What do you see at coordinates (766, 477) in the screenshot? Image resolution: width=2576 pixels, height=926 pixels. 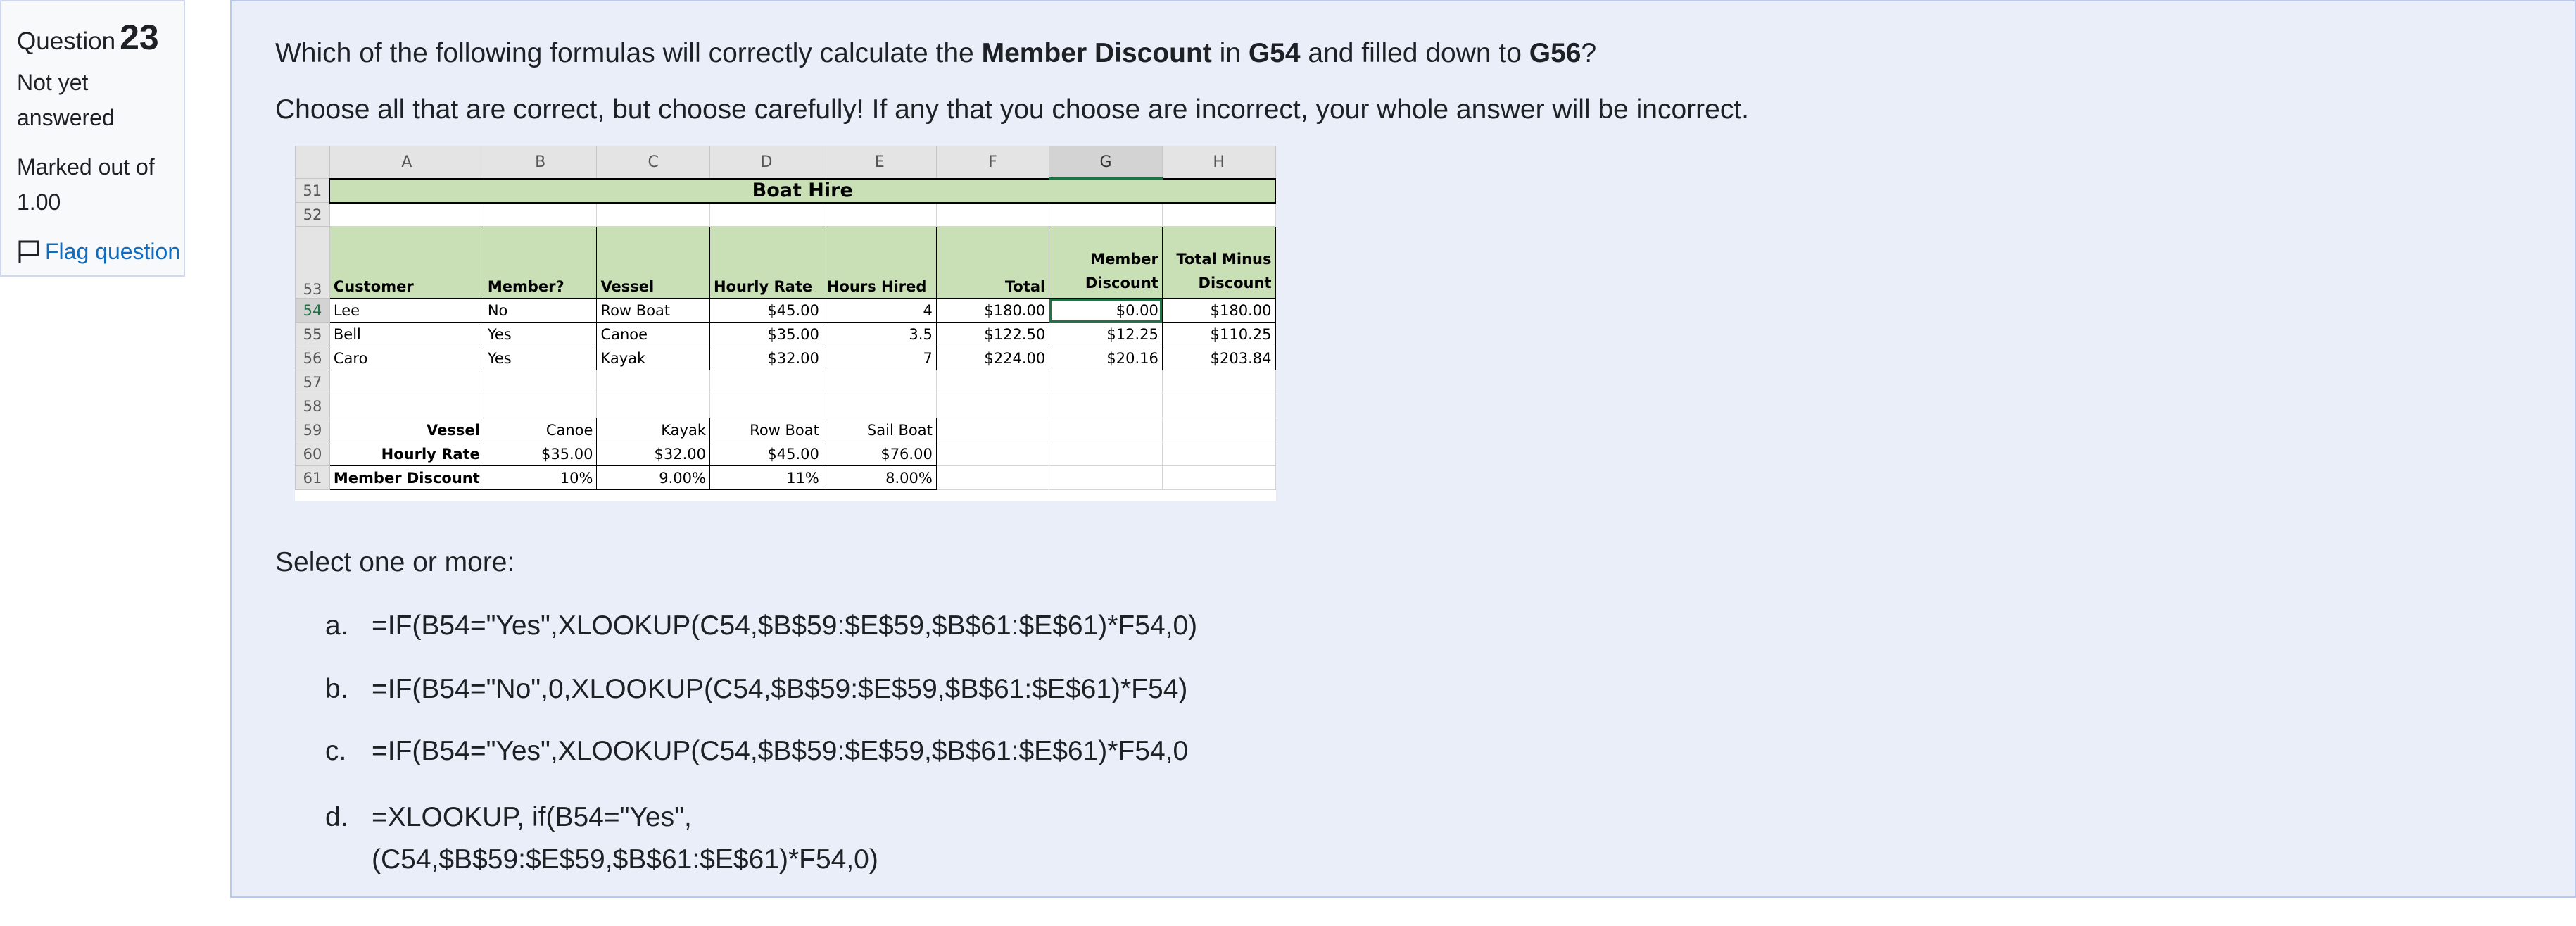 I see `lookup-cell: 11%` at bounding box center [766, 477].